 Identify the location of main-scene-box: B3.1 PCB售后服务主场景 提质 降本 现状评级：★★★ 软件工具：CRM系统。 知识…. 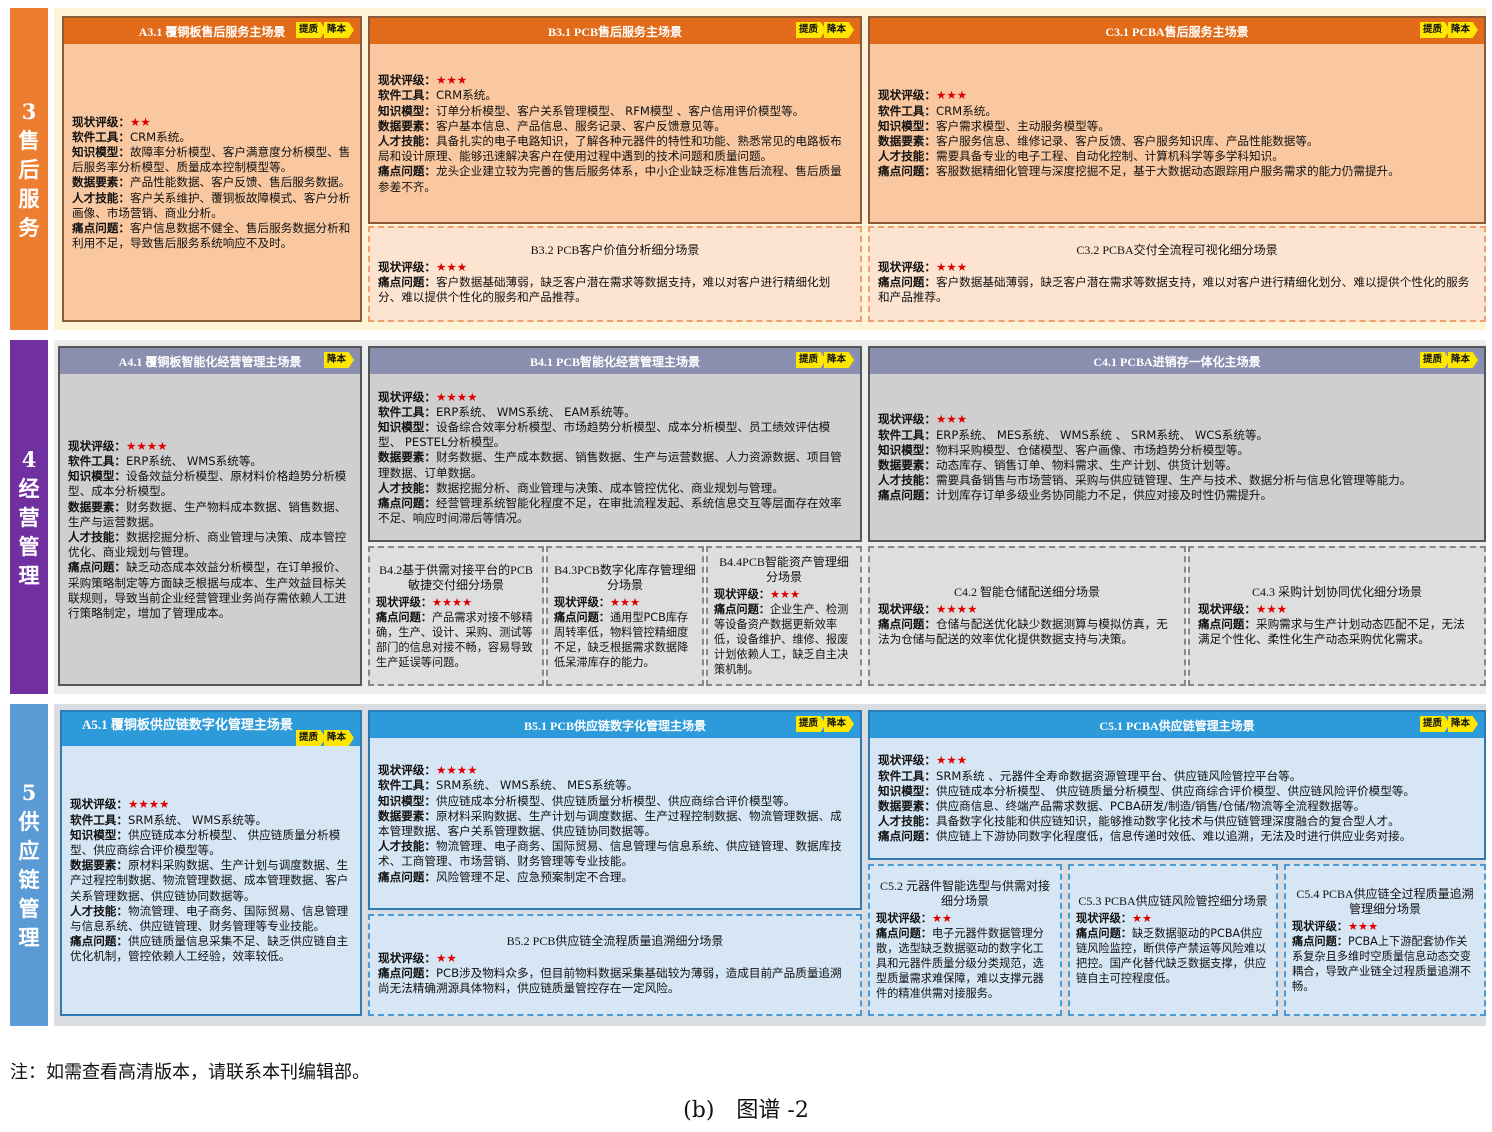
(615, 120).